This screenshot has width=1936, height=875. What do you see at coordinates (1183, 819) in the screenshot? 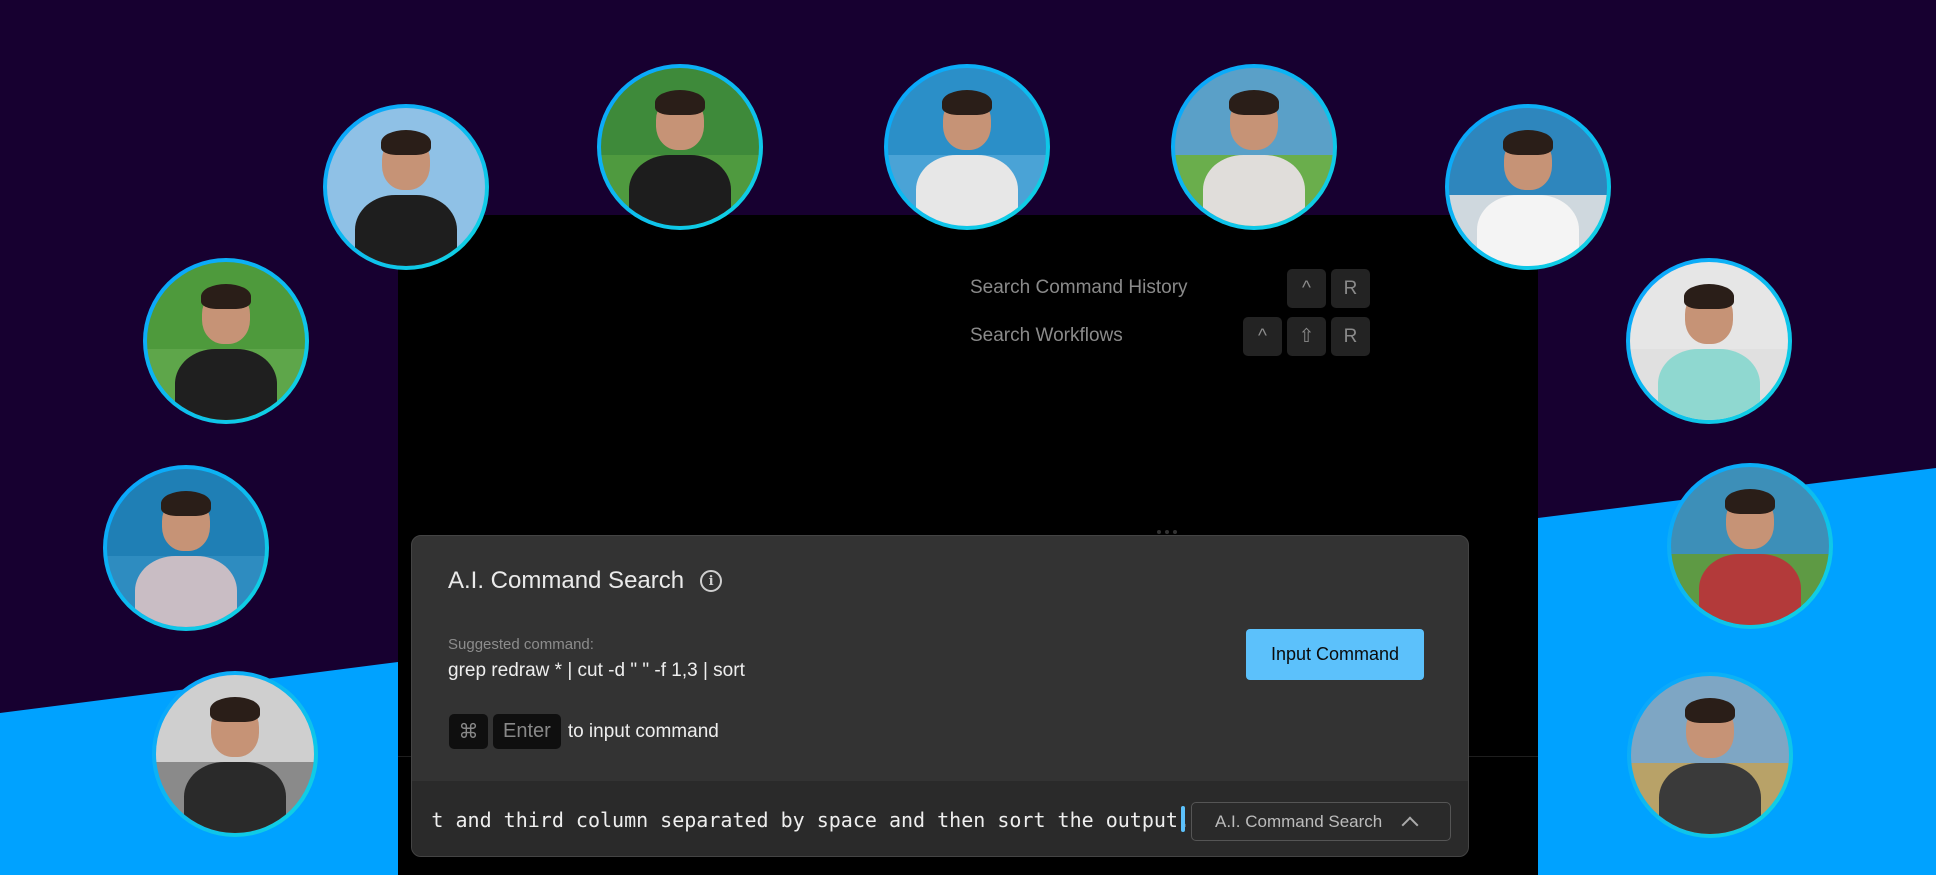
I see `text-cursor` at bounding box center [1183, 819].